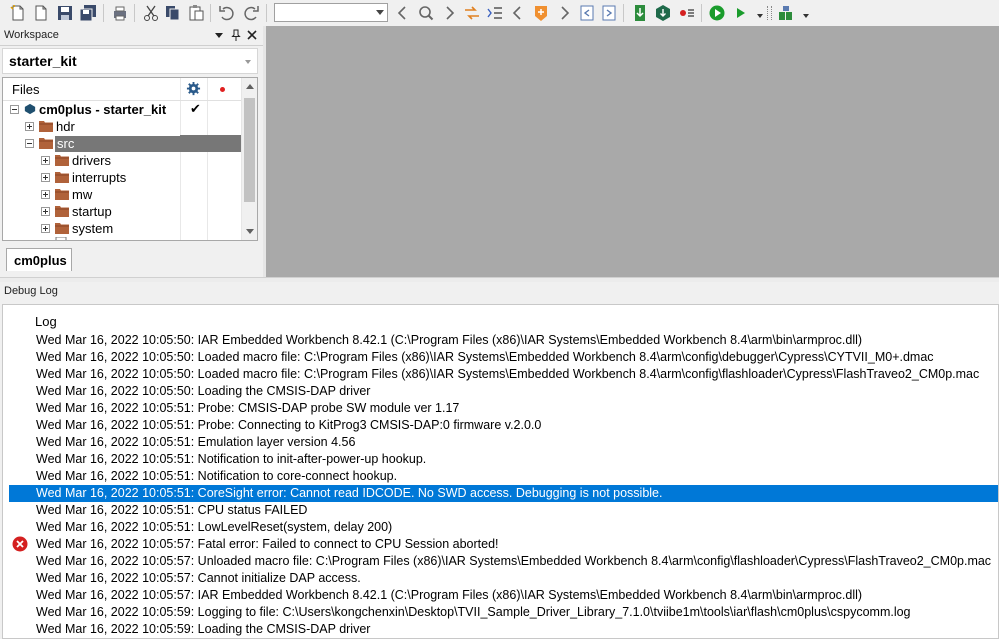  What do you see at coordinates (687, 13) in the screenshot?
I see `breakpoint-icon` at bounding box center [687, 13].